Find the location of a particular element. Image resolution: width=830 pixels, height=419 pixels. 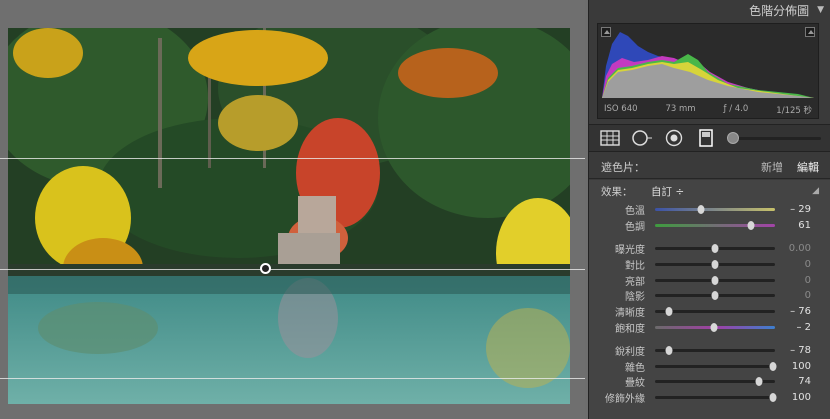

tone-slider-row: 亮部 0 is located at coordinates (709, 280).